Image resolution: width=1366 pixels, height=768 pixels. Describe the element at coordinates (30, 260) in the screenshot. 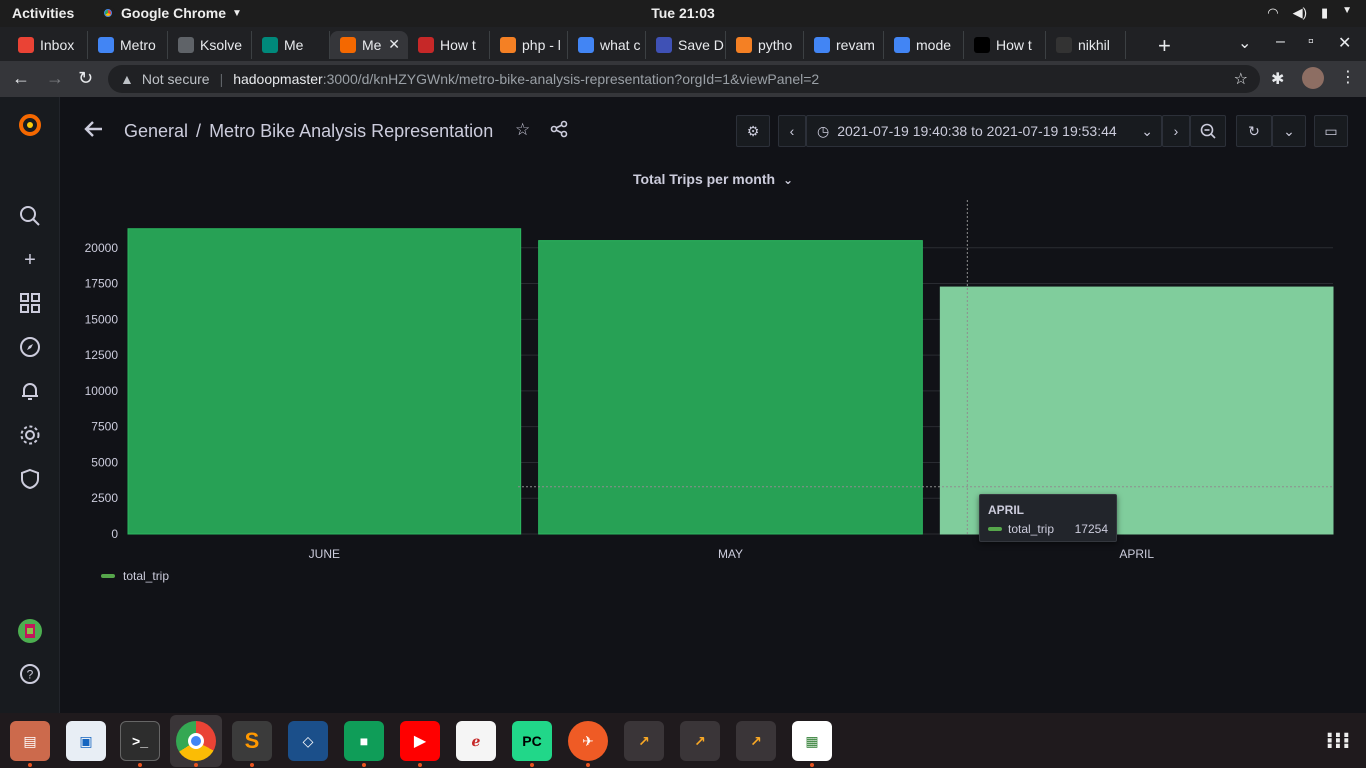

I see `create-plus-icon: +` at that location.